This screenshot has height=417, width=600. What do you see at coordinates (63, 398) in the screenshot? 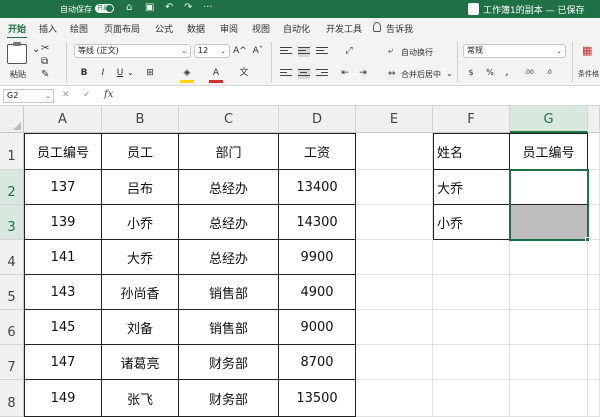
I see `table-cell: 149` at bounding box center [63, 398].